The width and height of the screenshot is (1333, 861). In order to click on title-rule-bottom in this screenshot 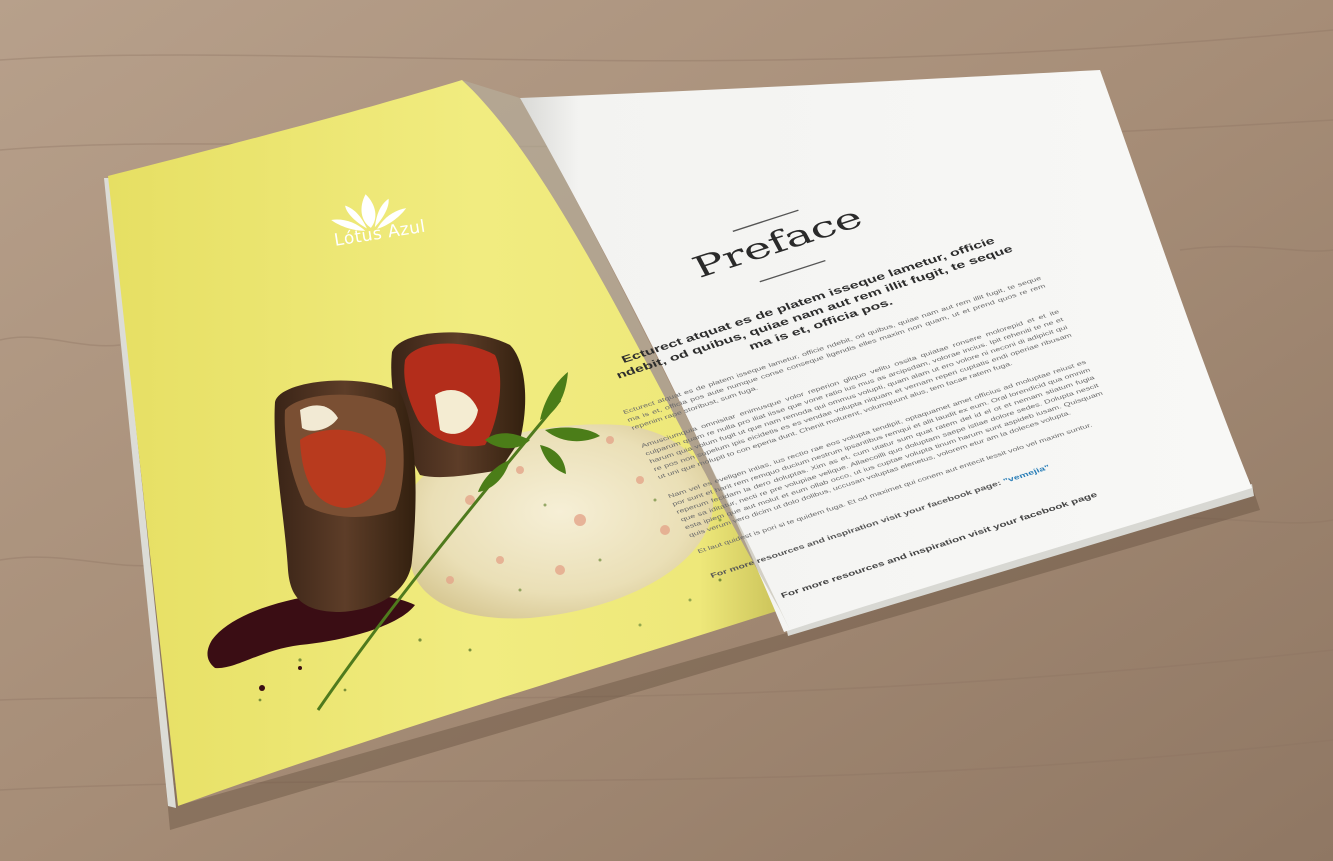, I will do `click(792, 271)`.